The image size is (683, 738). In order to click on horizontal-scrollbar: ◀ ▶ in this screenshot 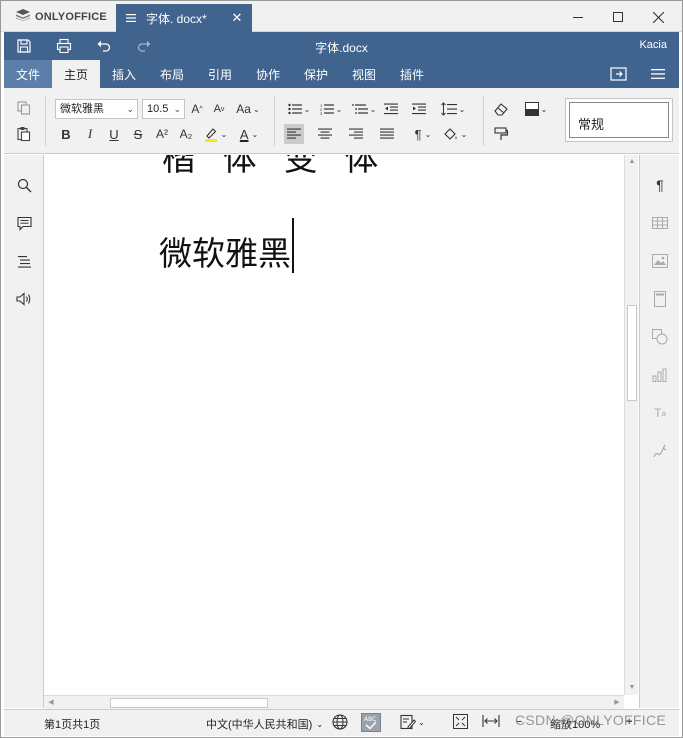, I will do `click(334, 702)`.